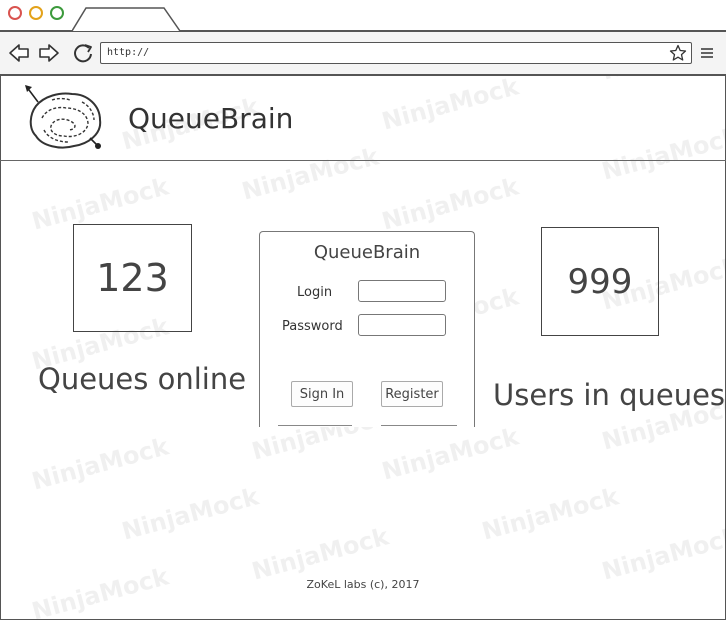 The image size is (726, 626). I want to click on users-in-queues-value: 999, so click(600, 281).